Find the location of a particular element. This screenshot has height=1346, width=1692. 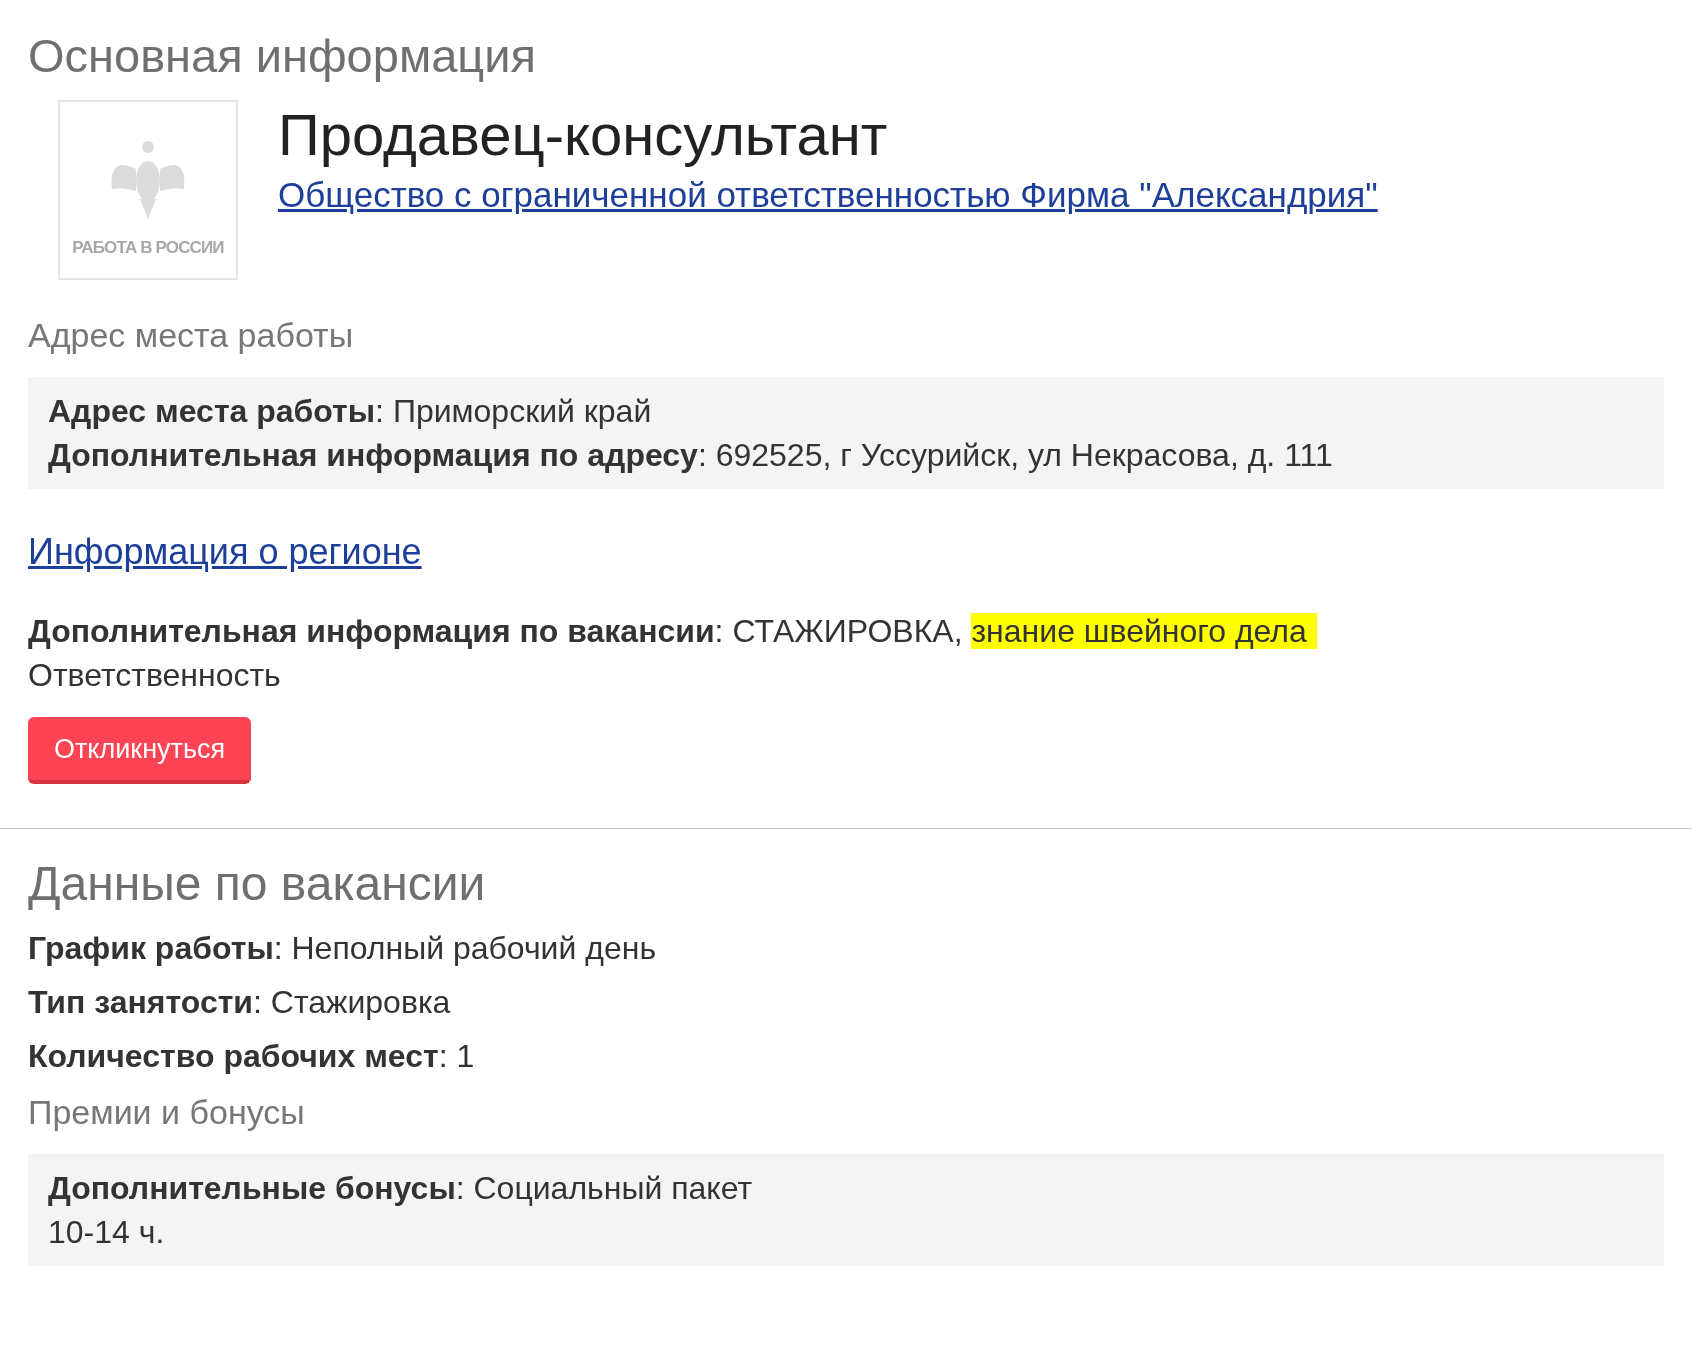

section-heading: Адрес места работы is located at coordinates (191, 336).